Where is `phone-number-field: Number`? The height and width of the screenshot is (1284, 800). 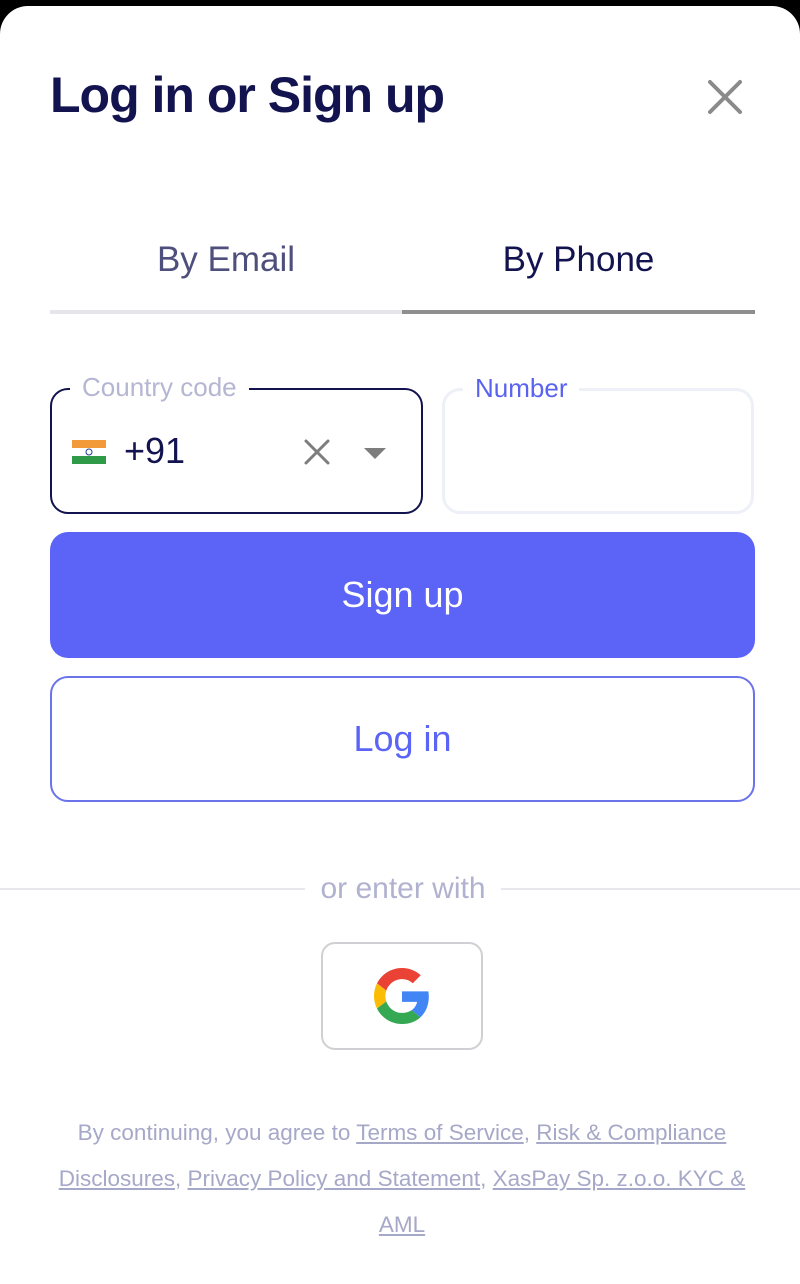 phone-number-field: Number is located at coordinates (598, 443).